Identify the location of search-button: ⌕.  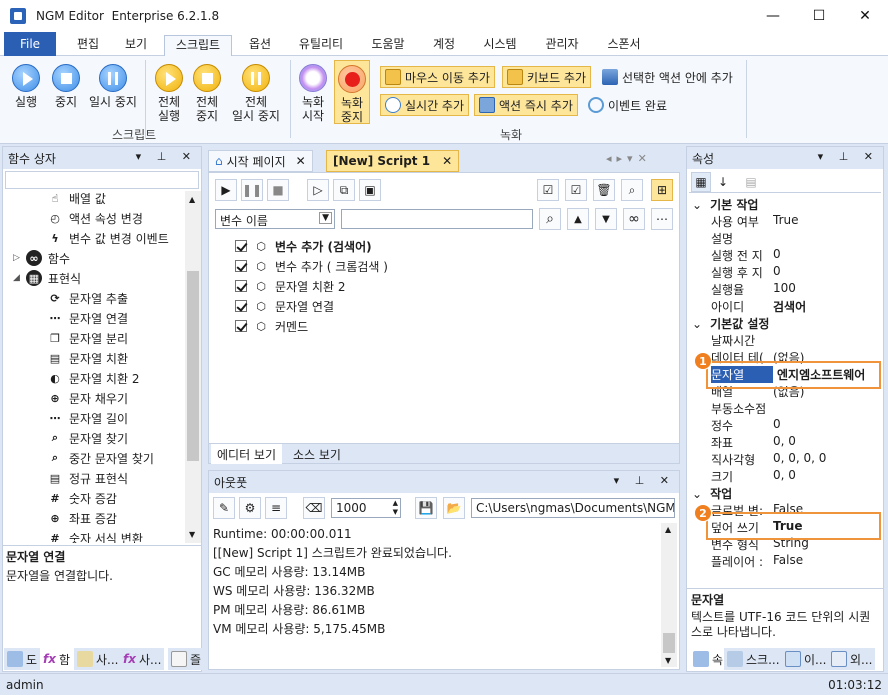
(550, 219).